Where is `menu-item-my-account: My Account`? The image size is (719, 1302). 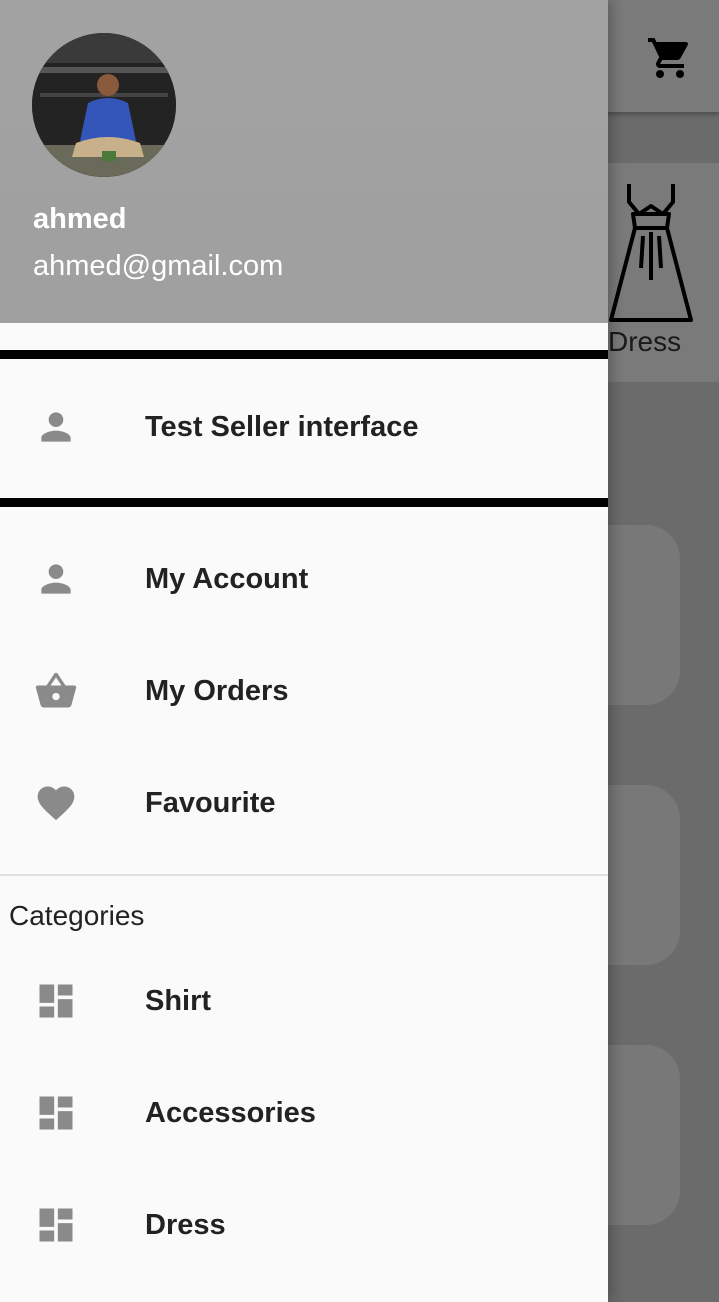
menu-item-my-account: My Account is located at coordinates (304, 579).